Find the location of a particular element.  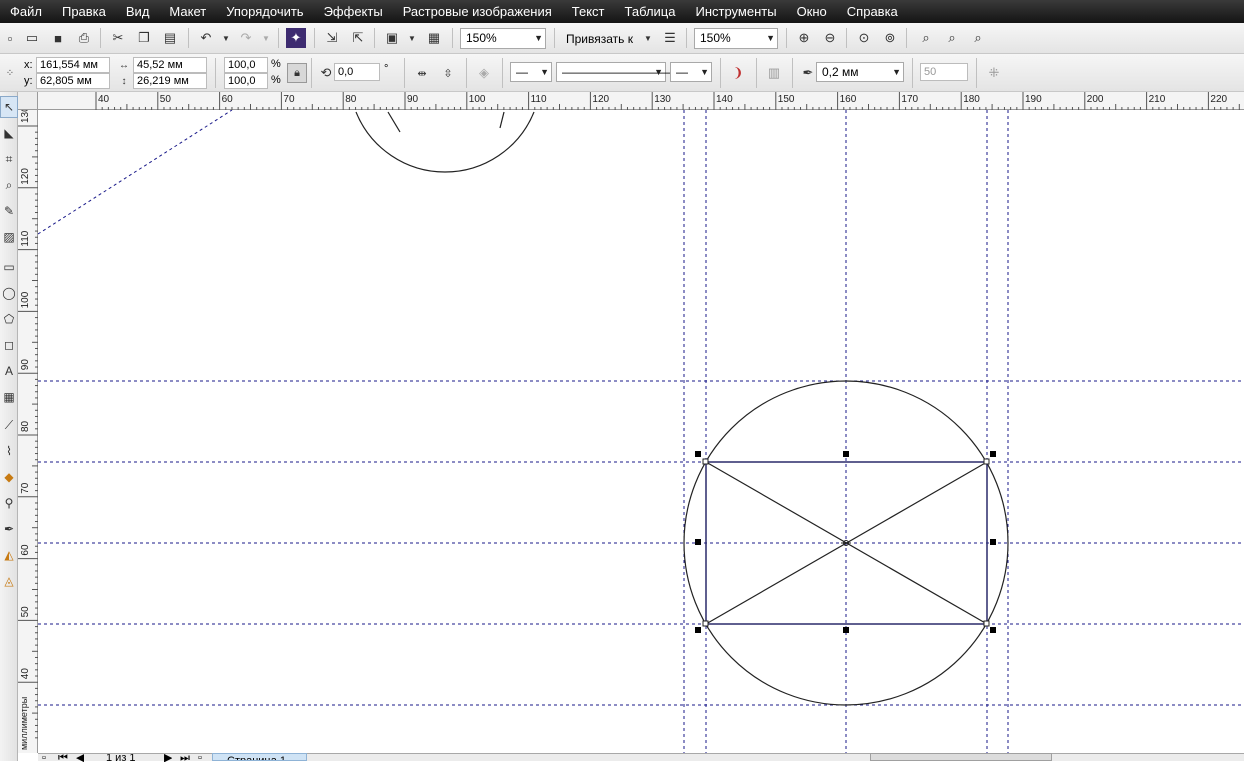

line-style-select: ————————— ▼ is located at coordinates (613, 72).